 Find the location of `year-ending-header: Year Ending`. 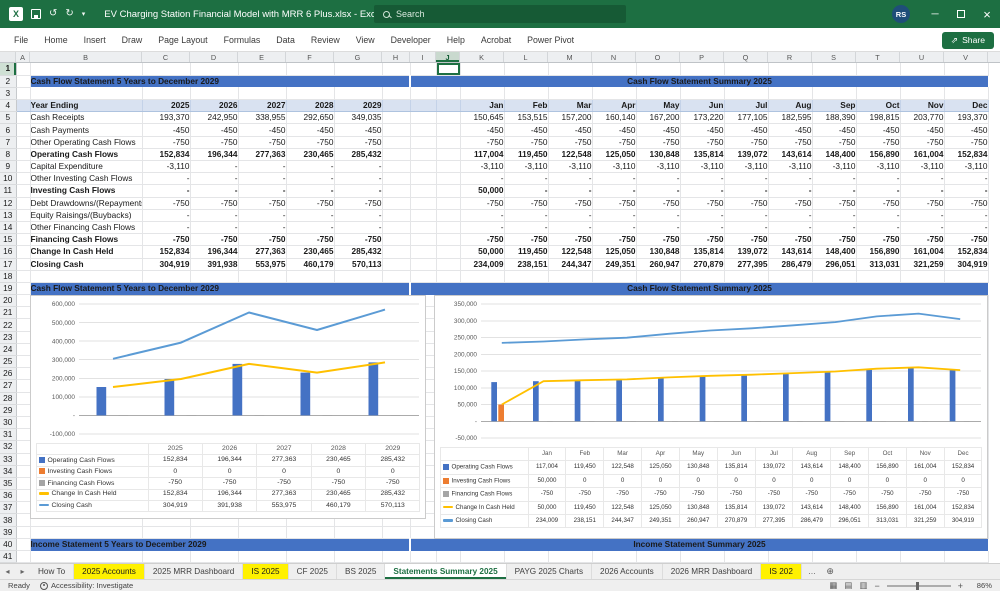

year-ending-header: Year Ending is located at coordinates (86, 106).